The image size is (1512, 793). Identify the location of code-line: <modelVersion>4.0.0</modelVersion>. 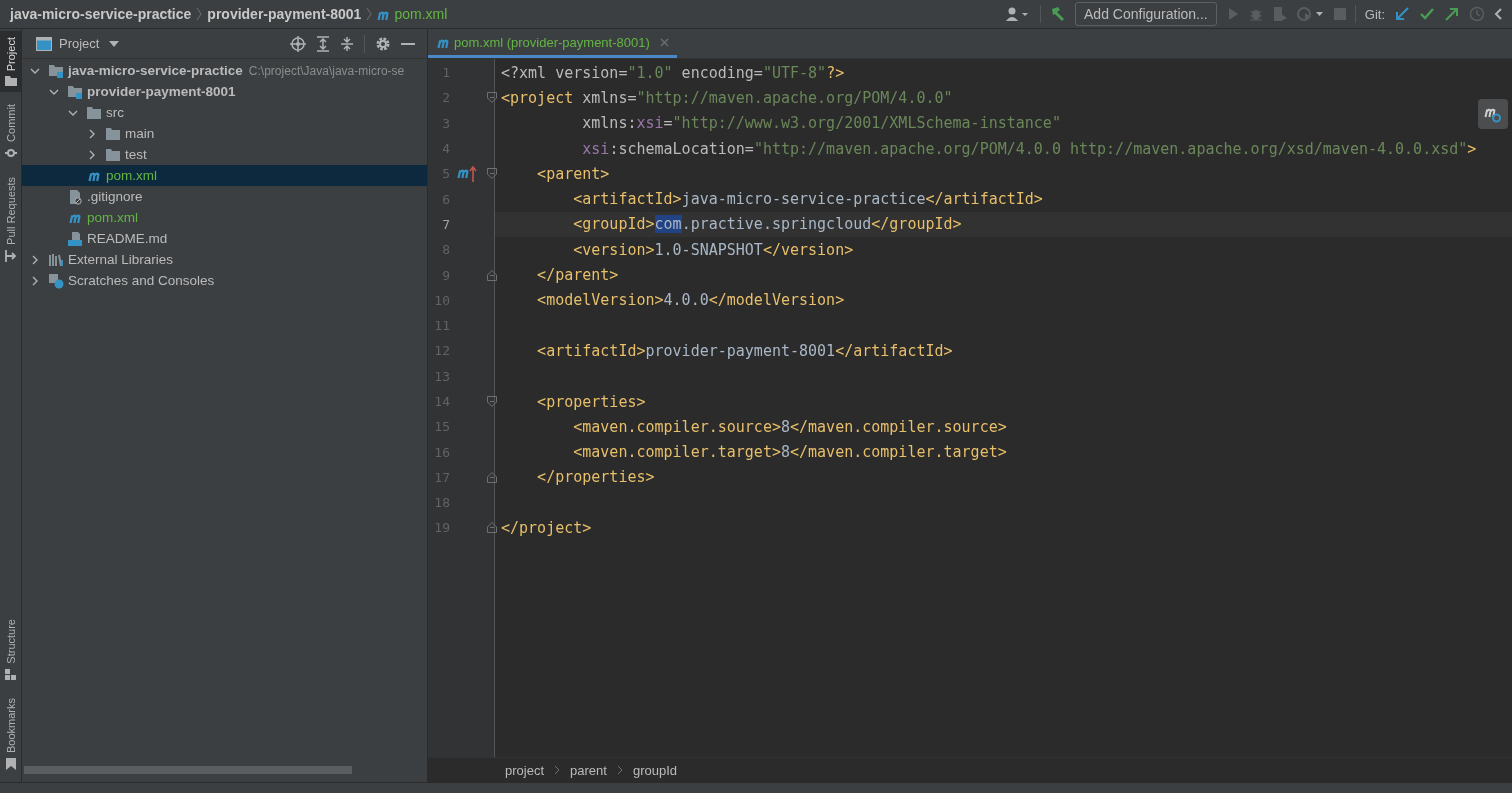
(690, 300).